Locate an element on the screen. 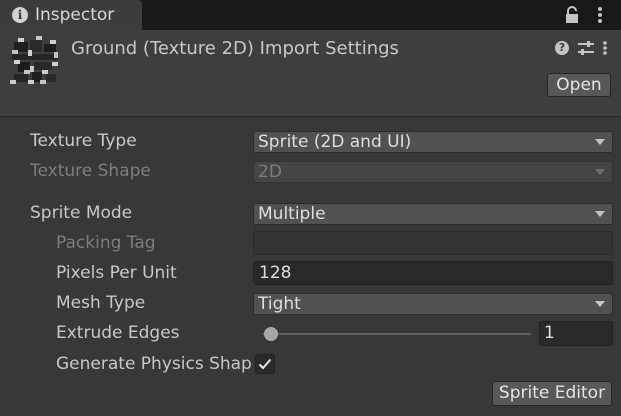  texture-shape-dropdown: 2D is located at coordinates (433, 172).